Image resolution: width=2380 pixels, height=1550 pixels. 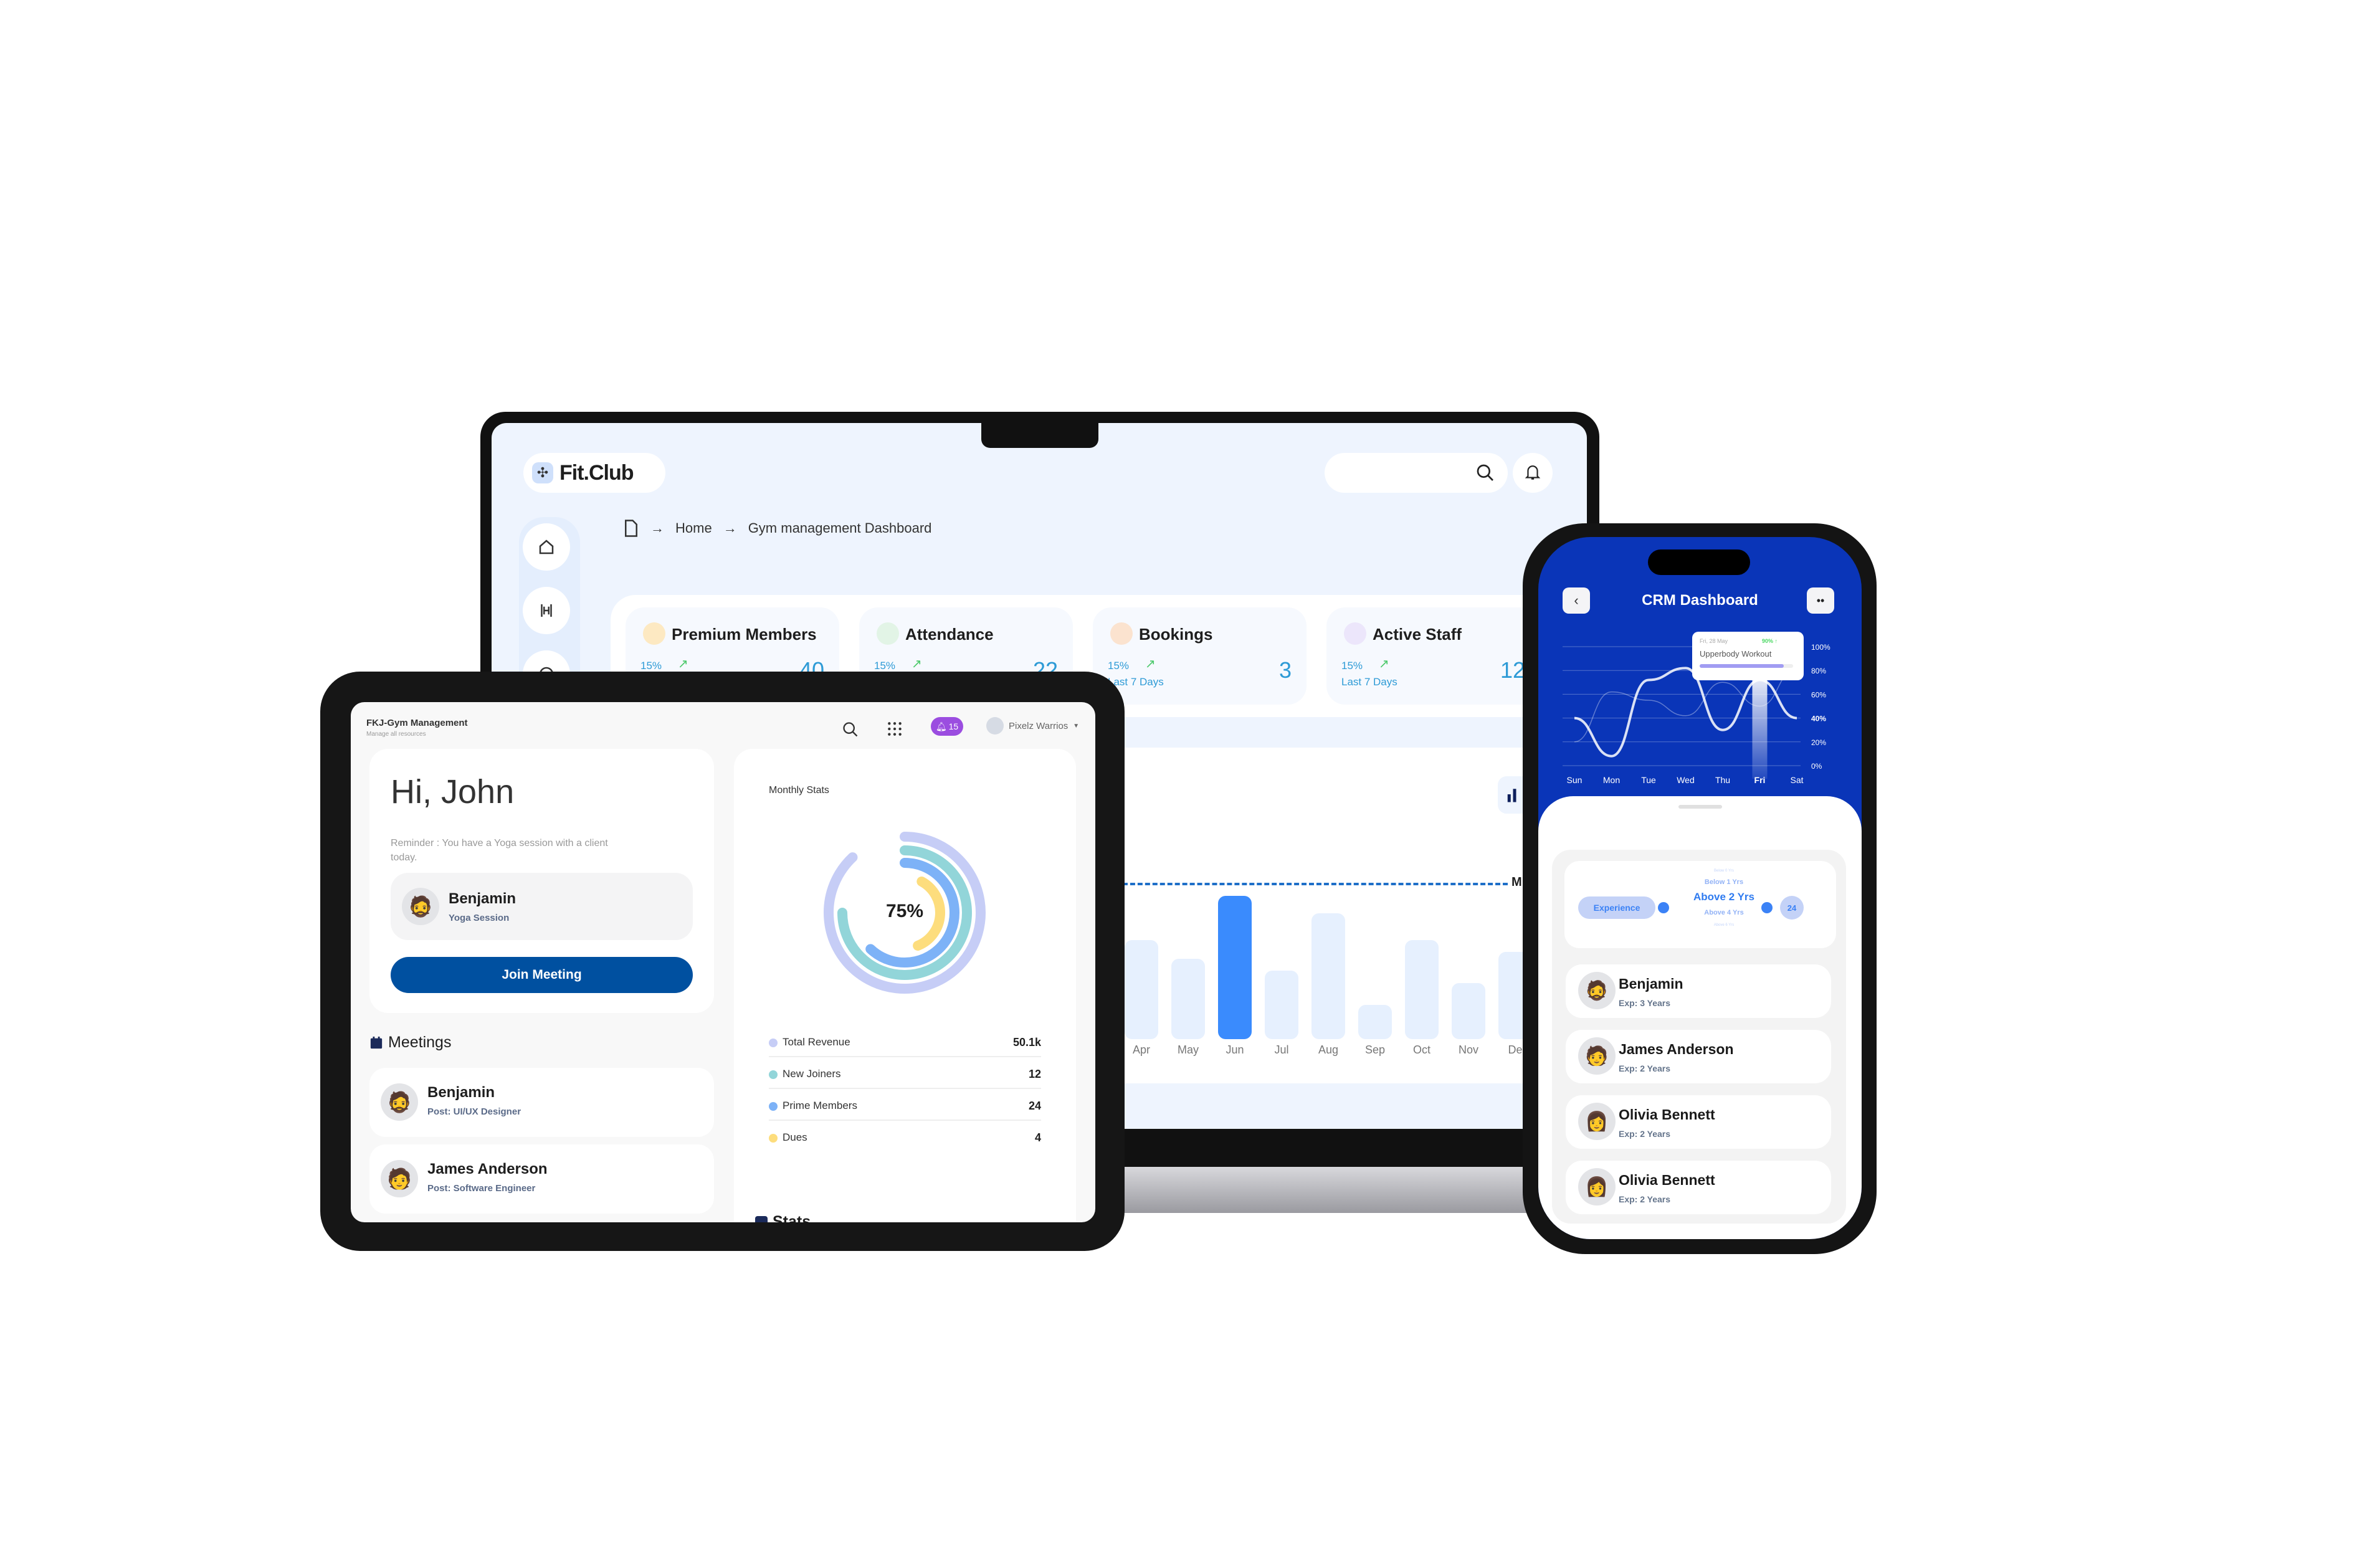 I want to click on notification-badge: 🔔︎ 15, so click(x=947, y=727).